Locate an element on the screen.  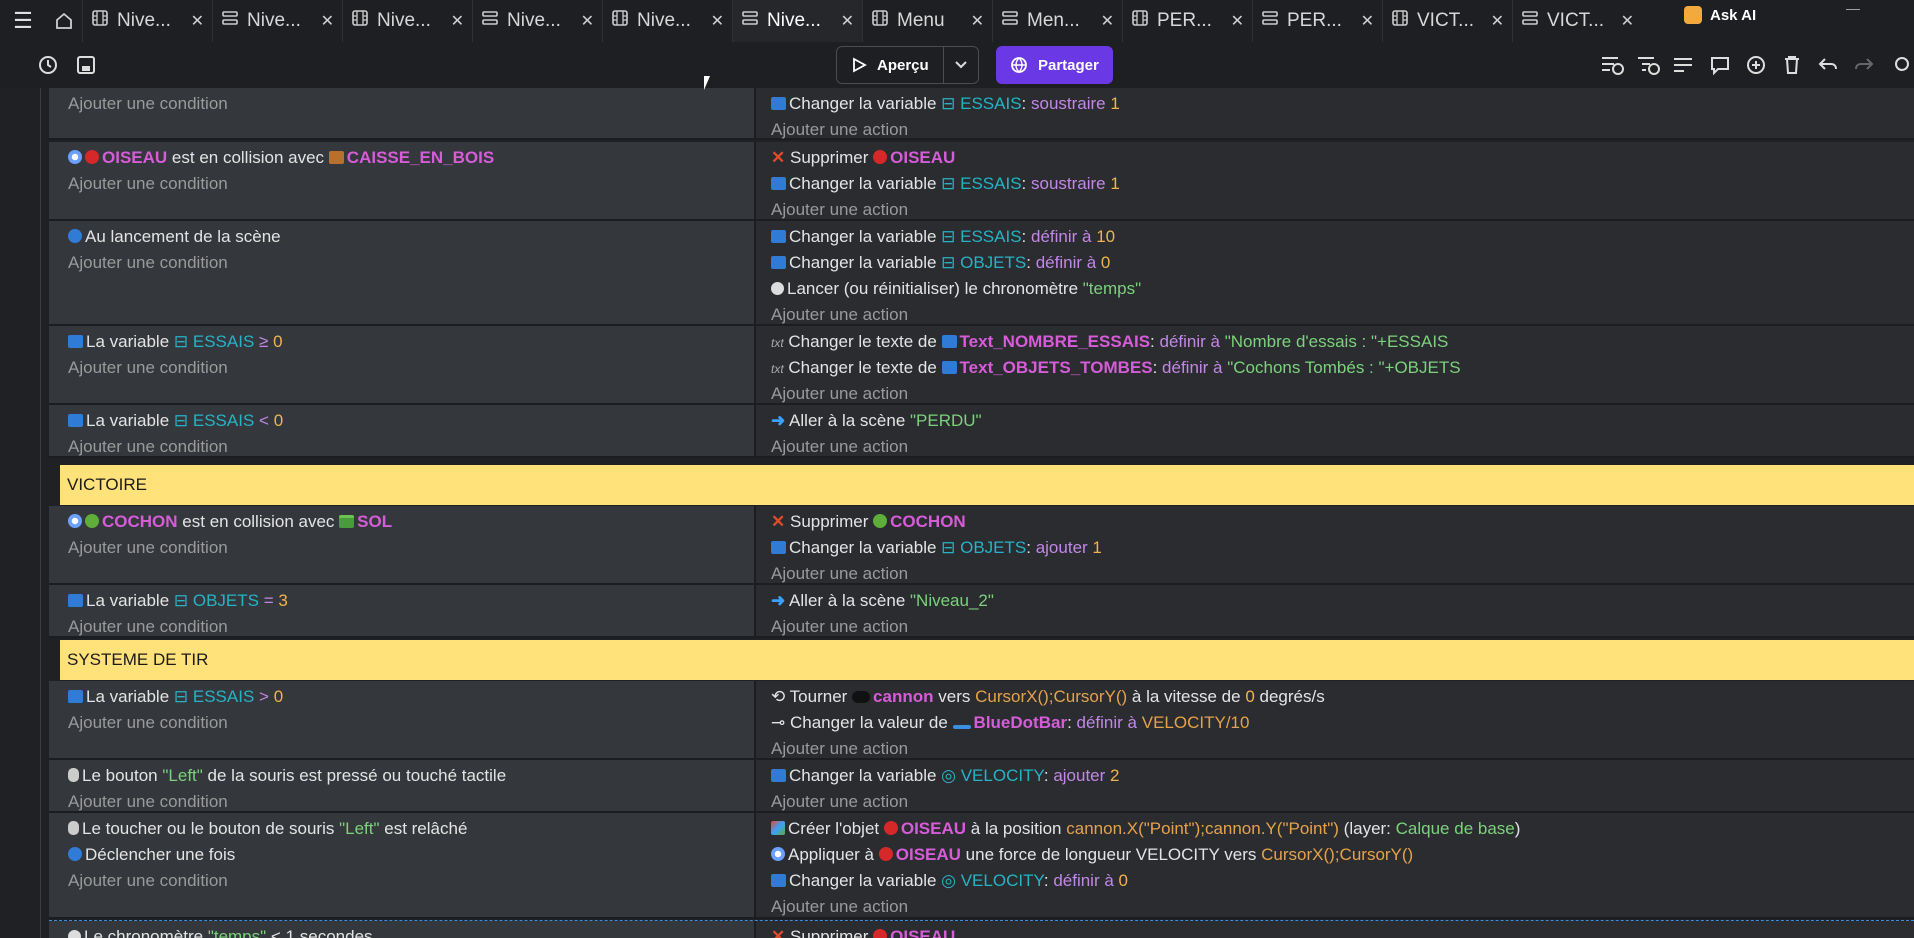
redo-icon is located at coordinates (1864, 65).